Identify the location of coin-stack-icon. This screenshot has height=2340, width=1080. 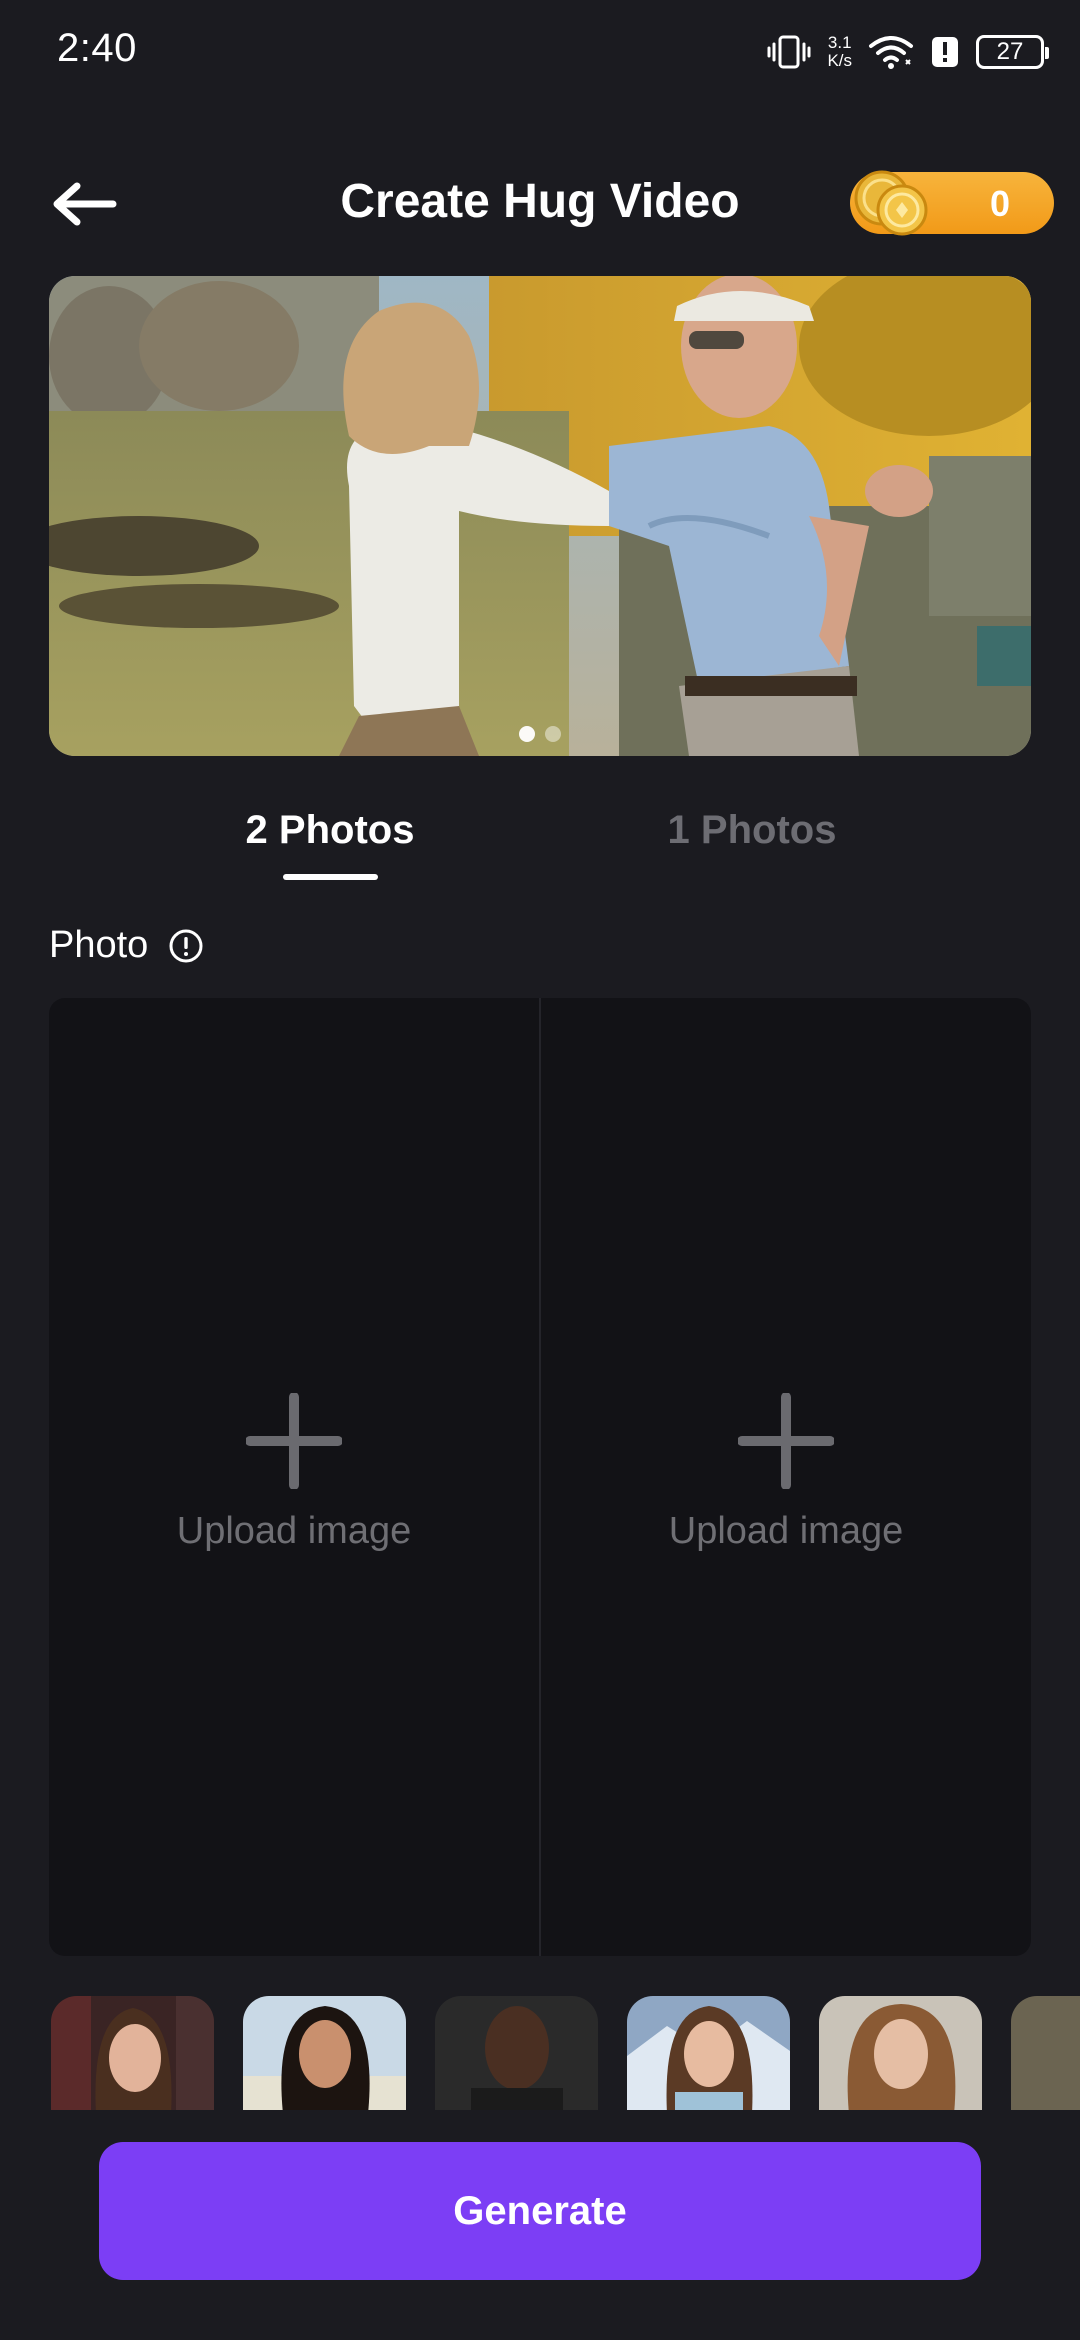
(891, 203).